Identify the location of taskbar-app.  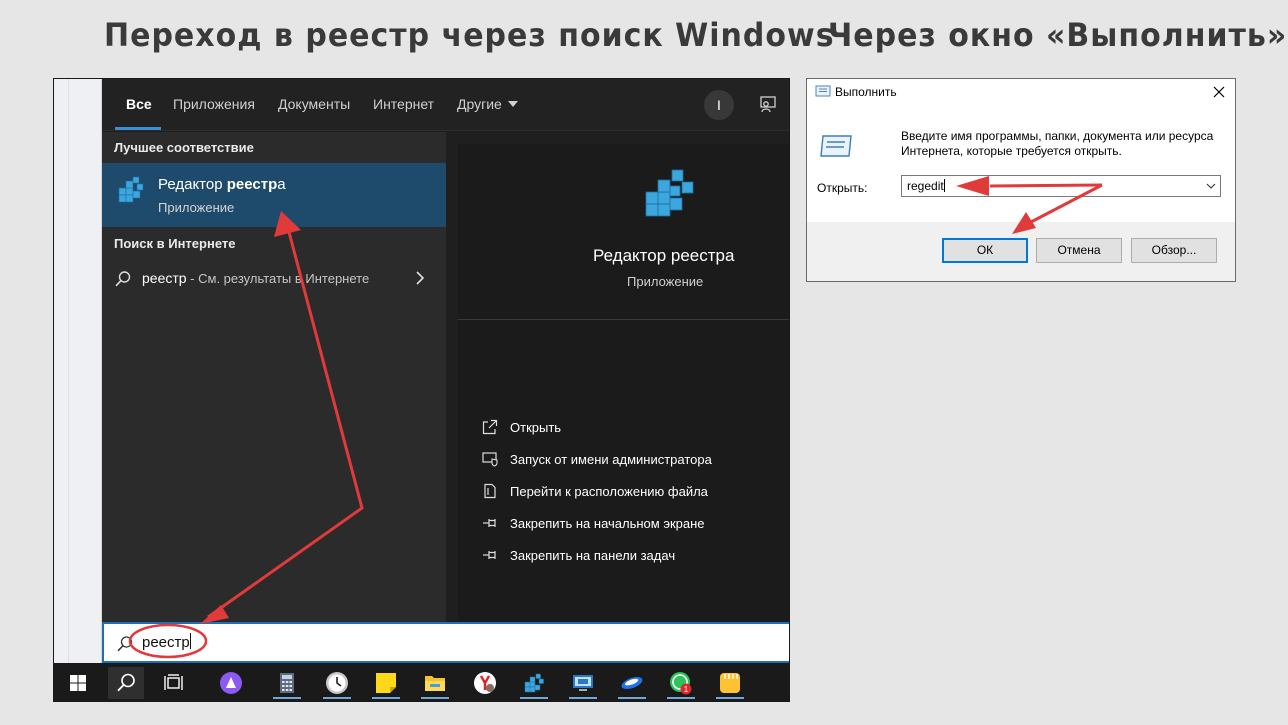
(632, 683).